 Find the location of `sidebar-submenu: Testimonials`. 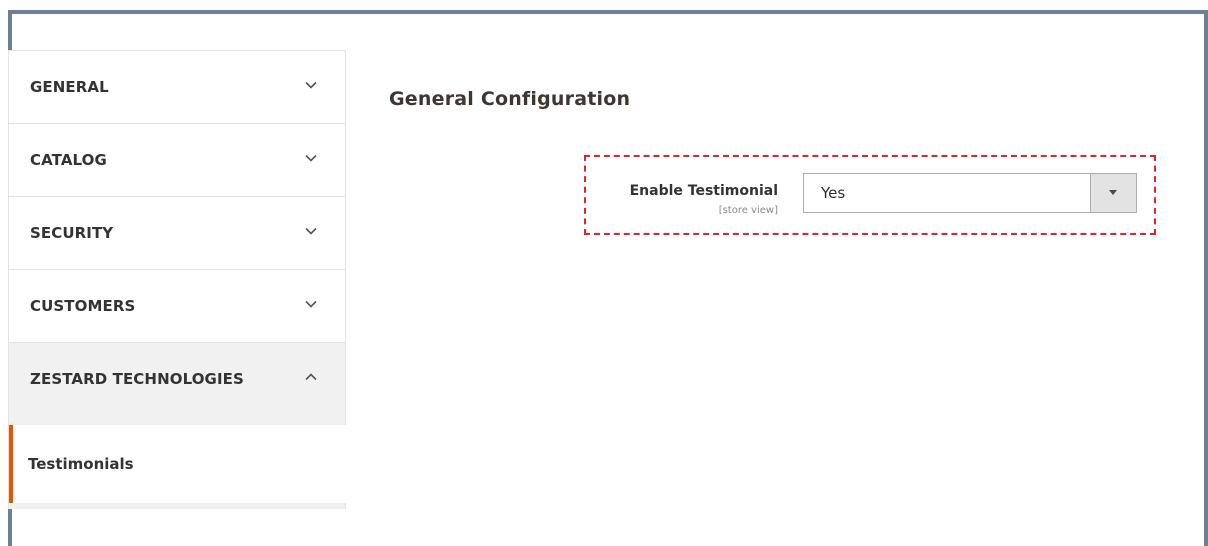

sidebar-submenu: Testimonials is located at coordinates (177, 462).